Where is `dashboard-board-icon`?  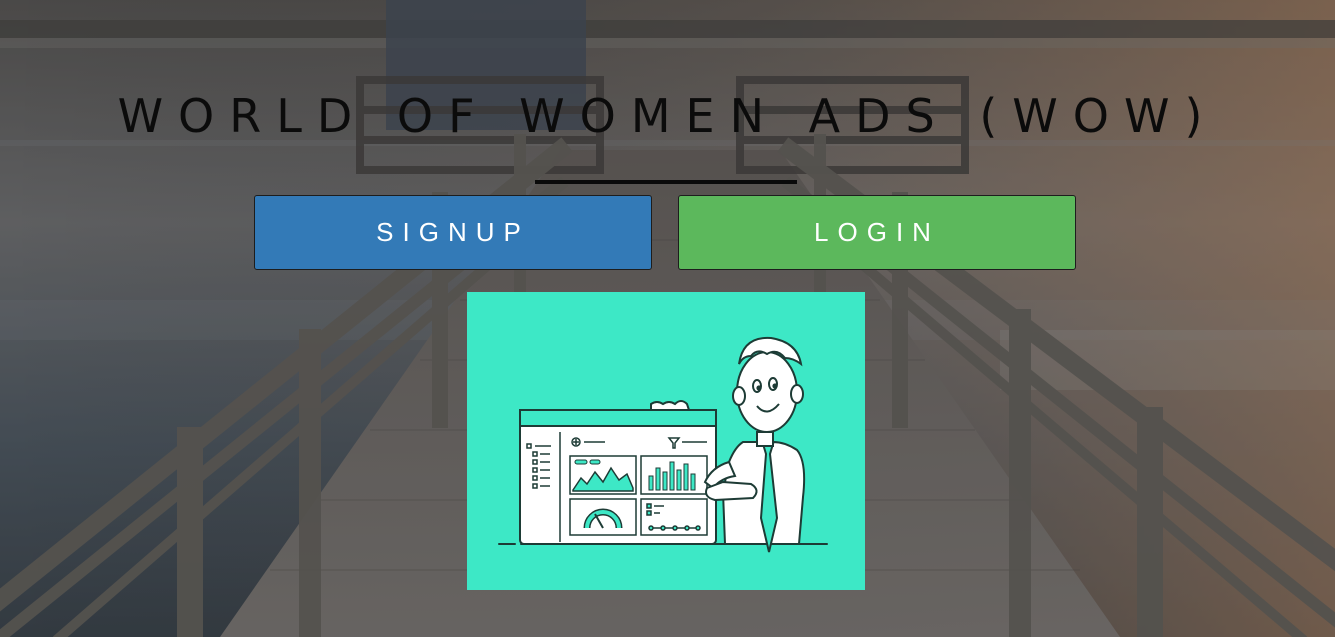
dashboard-board-icon is located at coordinates (618, 472).